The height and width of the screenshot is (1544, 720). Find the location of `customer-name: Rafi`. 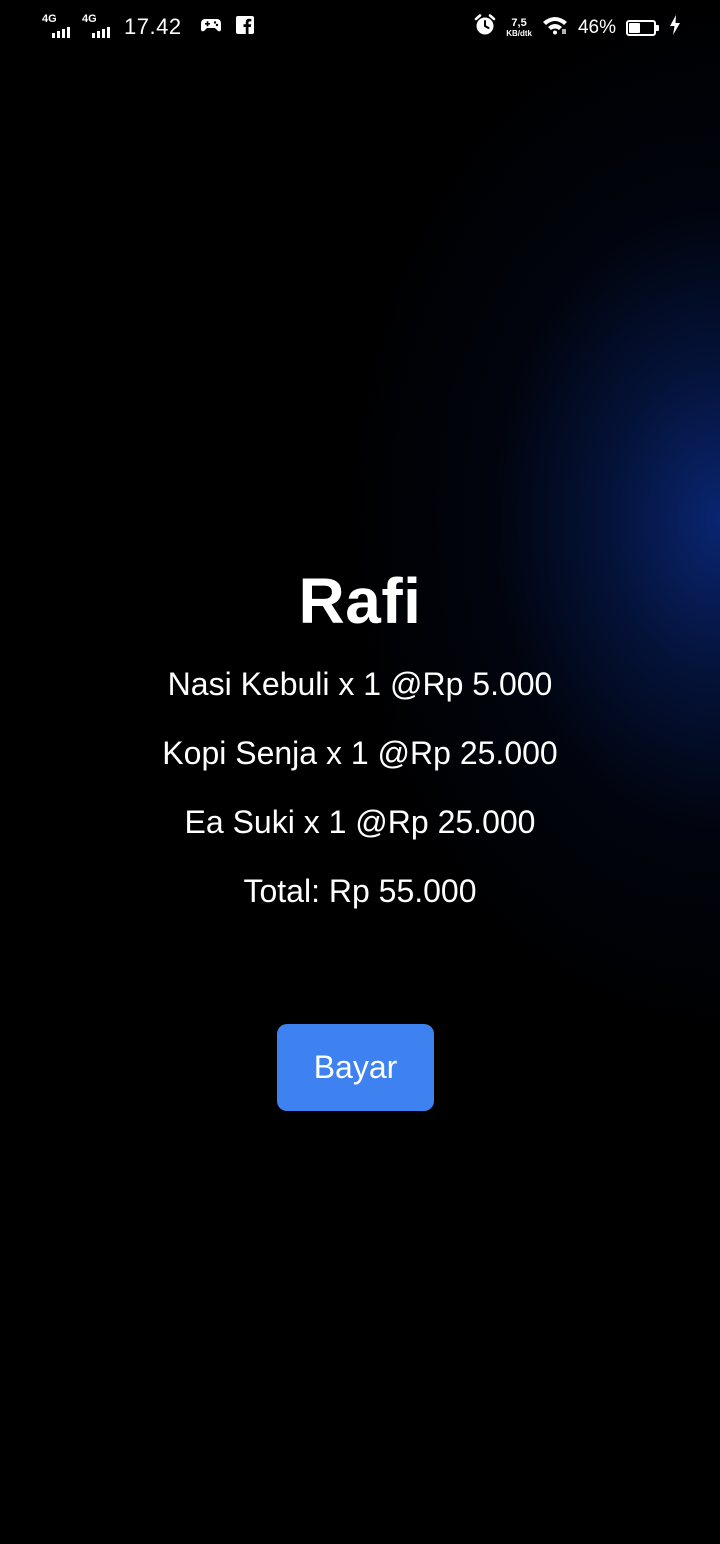

customer-name: Rafi is located at coordinates (360, 601).